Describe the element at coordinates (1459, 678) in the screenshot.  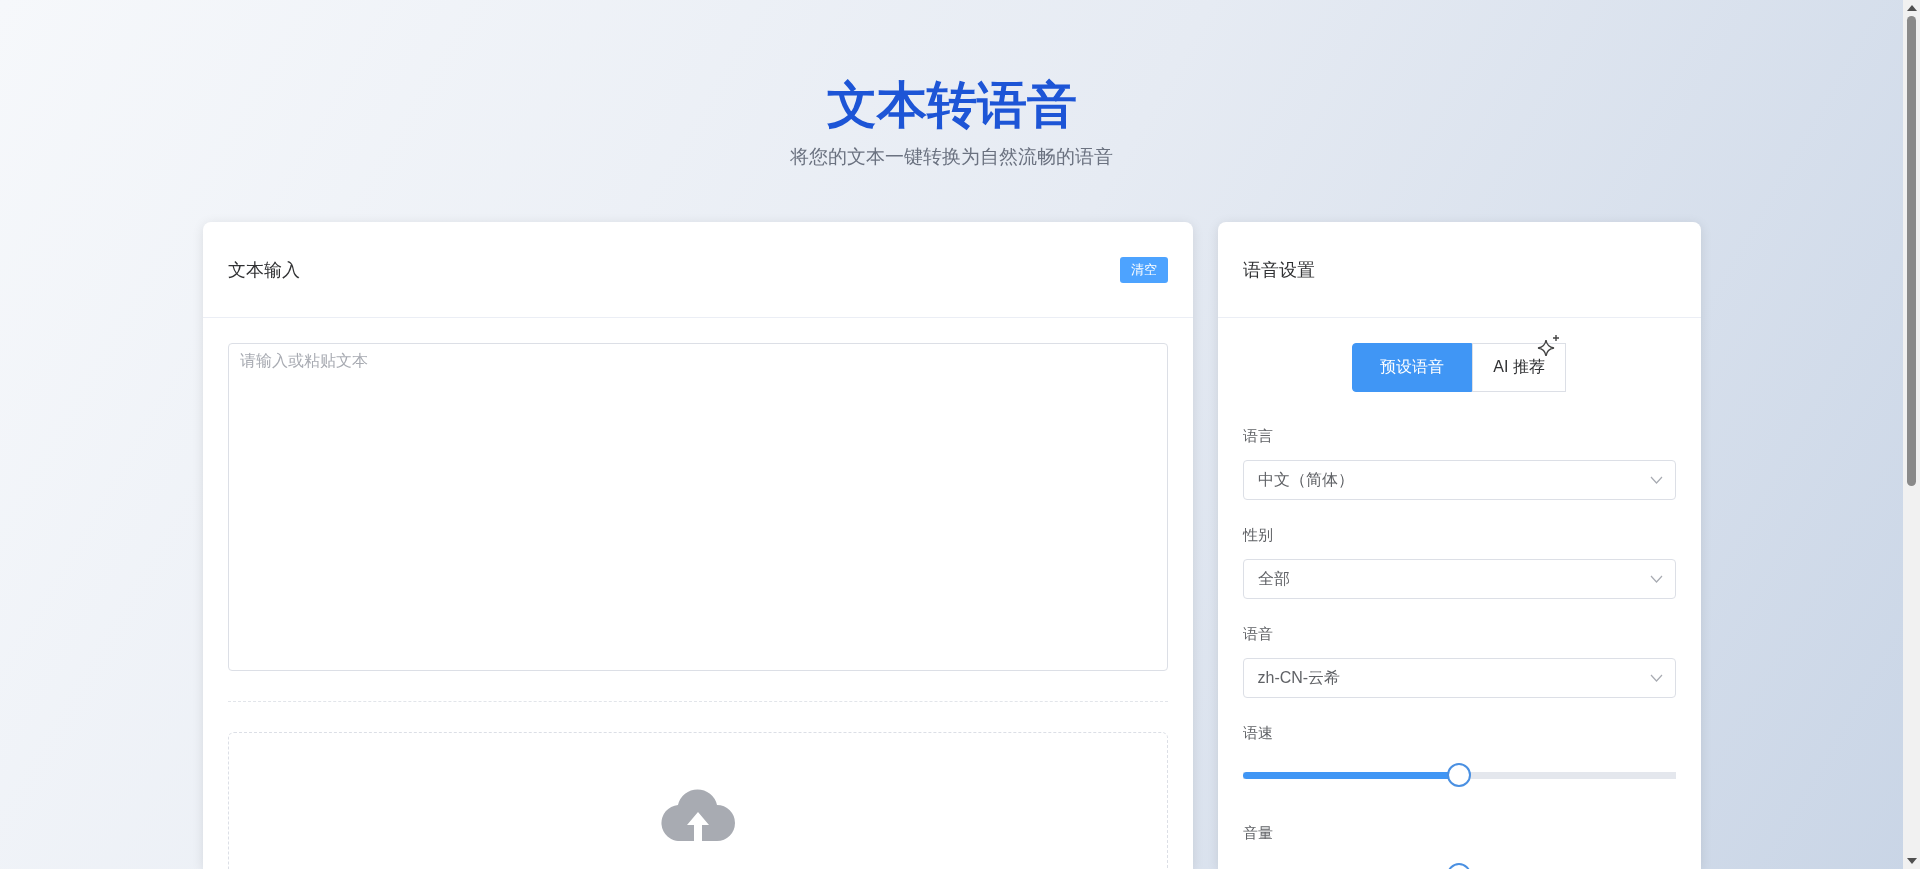
I see `select-field: zh-CN-云希` at that location.